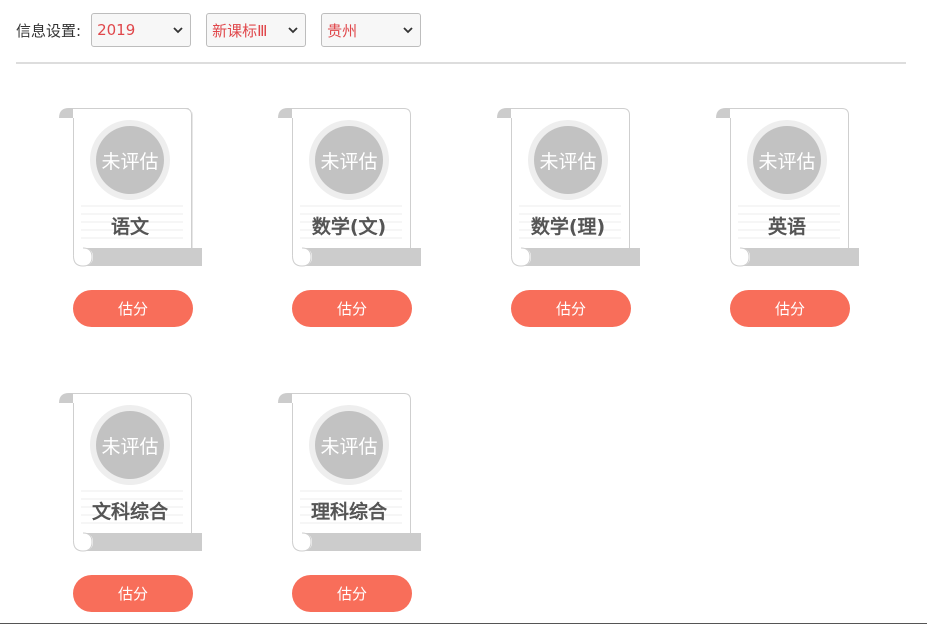 Image resolution: width=927 pixels, height=624 pixels. Describe the element at coordinates (348, 512) in the screenshot. I see `subject-name: 理科综合` at that location.